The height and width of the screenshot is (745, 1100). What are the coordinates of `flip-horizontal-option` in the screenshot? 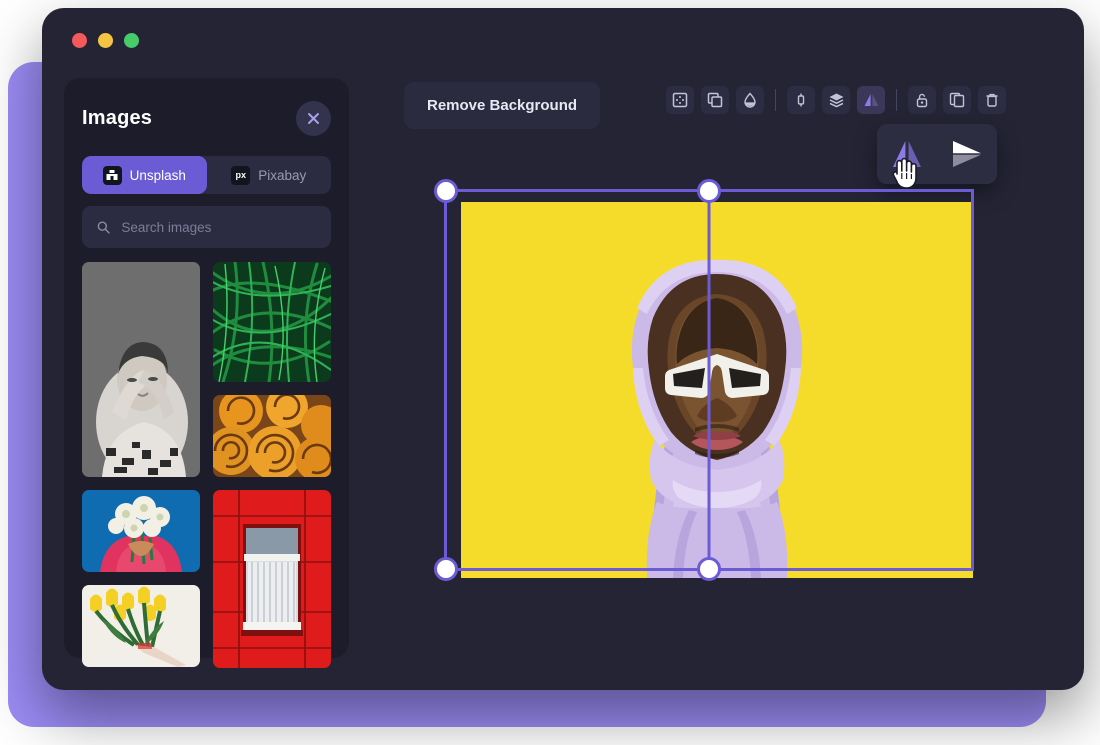 It's located at (907, 154).